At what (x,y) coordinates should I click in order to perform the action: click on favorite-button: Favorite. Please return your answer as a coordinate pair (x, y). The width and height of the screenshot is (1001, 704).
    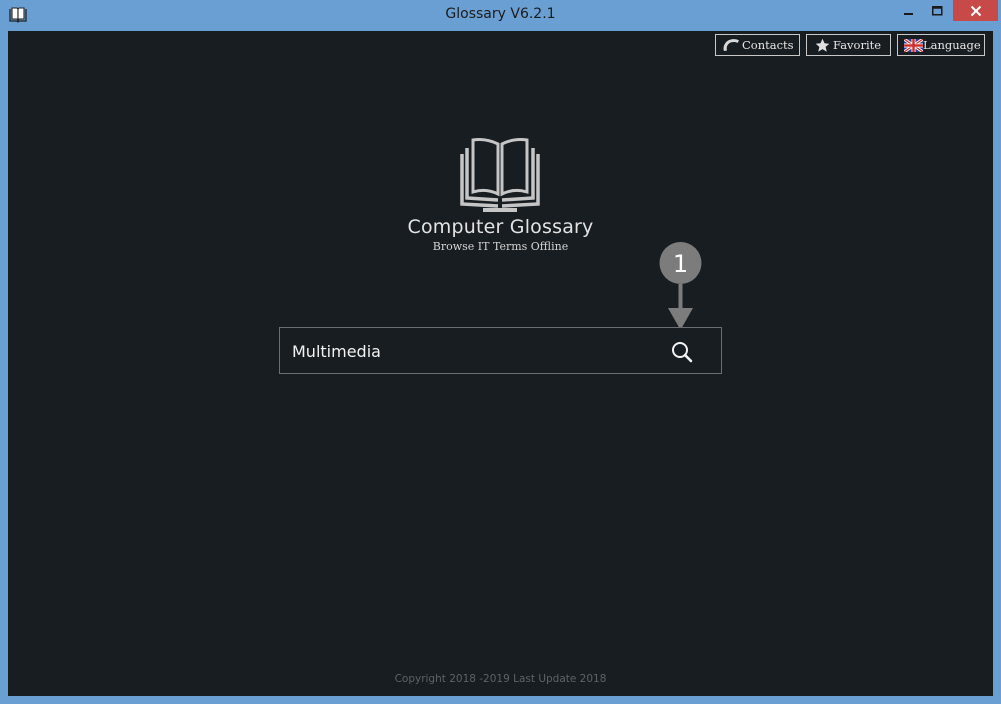
    Looking at the image, I should click on (848, 45).